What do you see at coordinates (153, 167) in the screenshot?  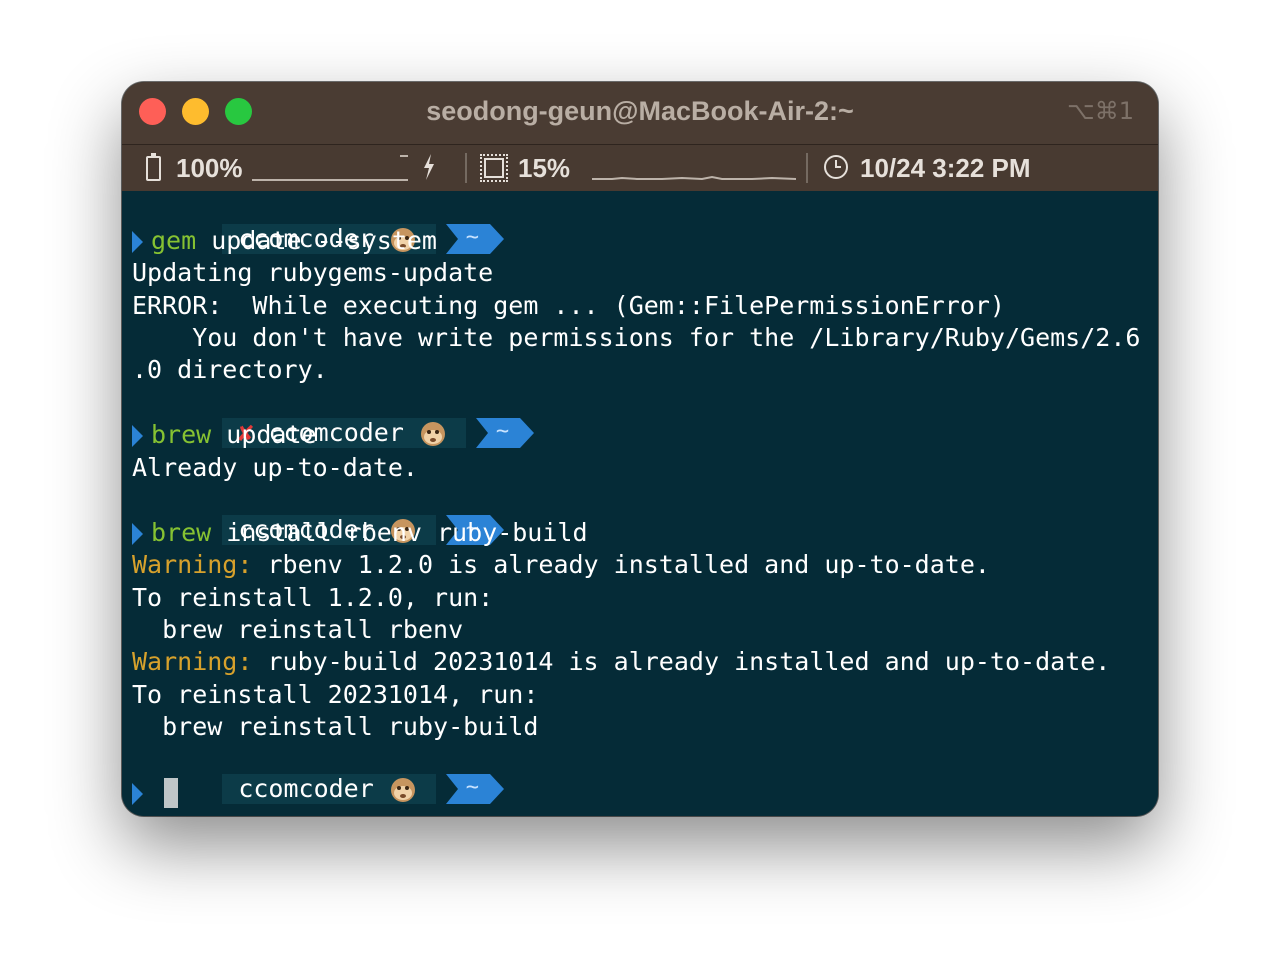 I see `battery-icon` at bounding box center [153, 167].